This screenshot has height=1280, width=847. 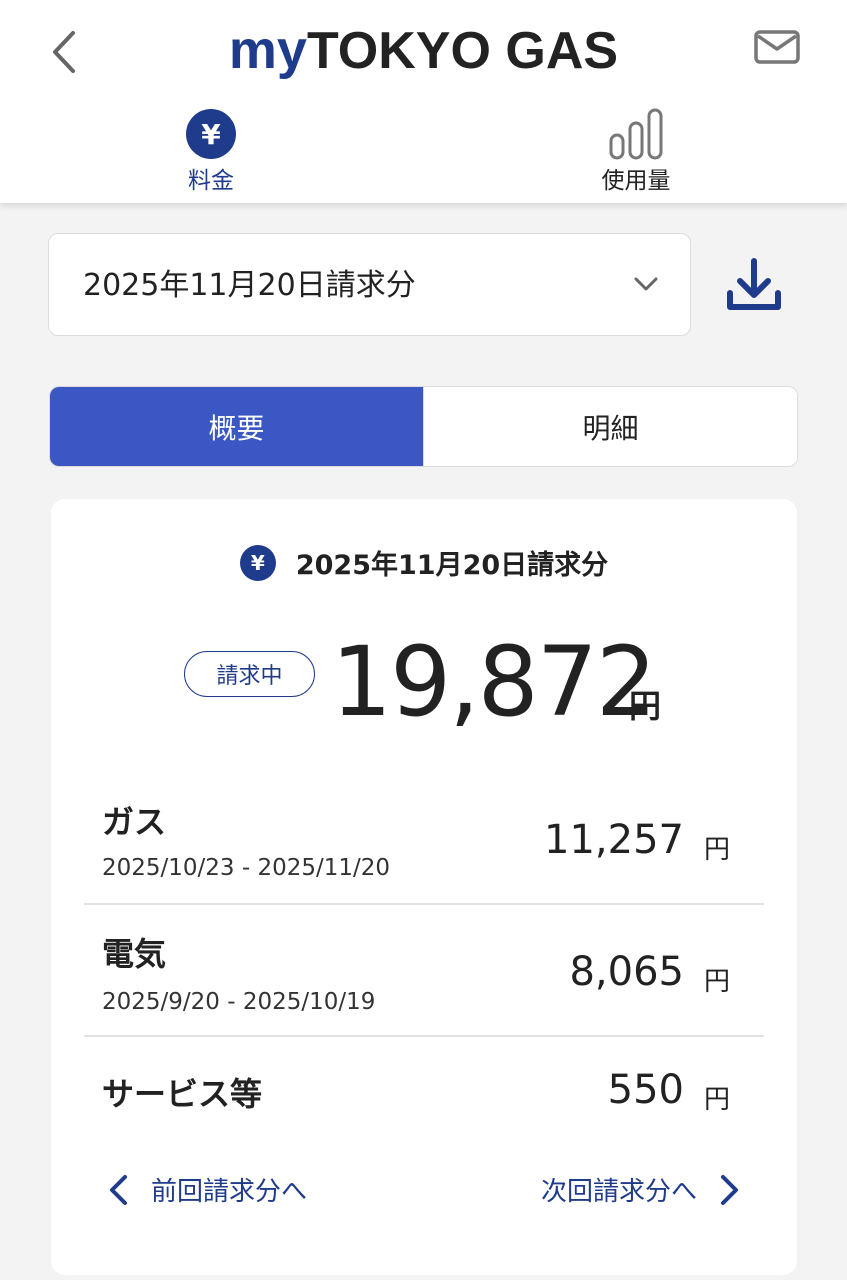 I want to click on next-bill-link: 次回請求分へ, so click(x=641, y=1189).